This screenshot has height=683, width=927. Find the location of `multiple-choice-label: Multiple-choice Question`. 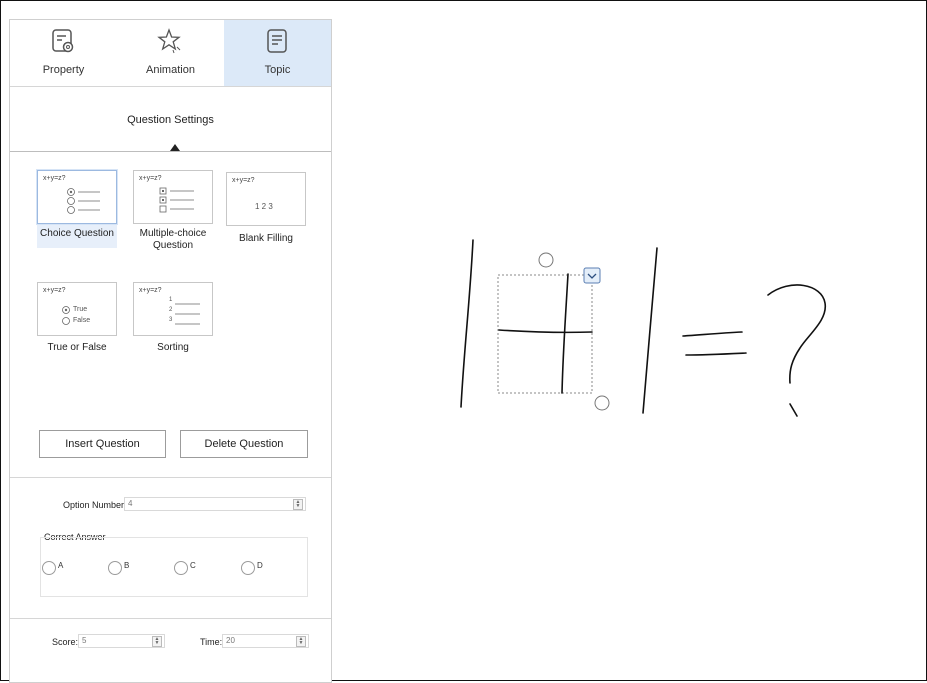

multiple-choice-label: Multiple-choice Question is located at coordinates (173, 239).